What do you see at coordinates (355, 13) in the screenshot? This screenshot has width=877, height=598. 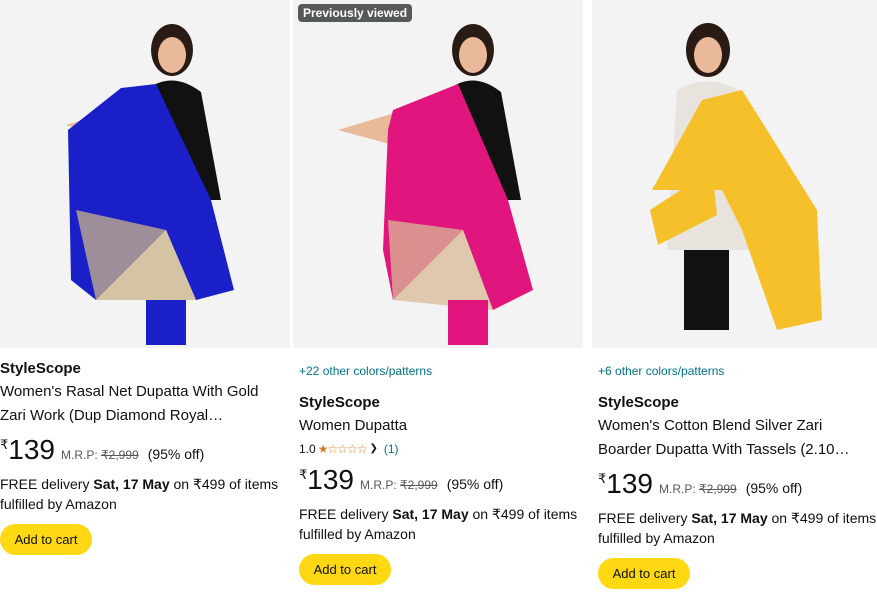 I see `previously-viewed-badge: Previously viewed` at bounding box center [355, 13].